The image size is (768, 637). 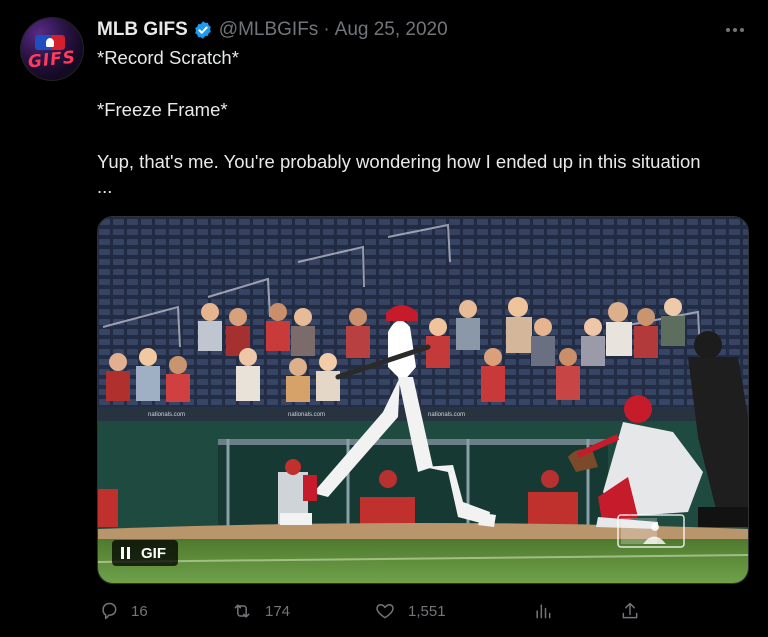 What do you see at coordinates (385, 611) in the screenshot?
I see `heart-icon` at bounding box center [385, 611].